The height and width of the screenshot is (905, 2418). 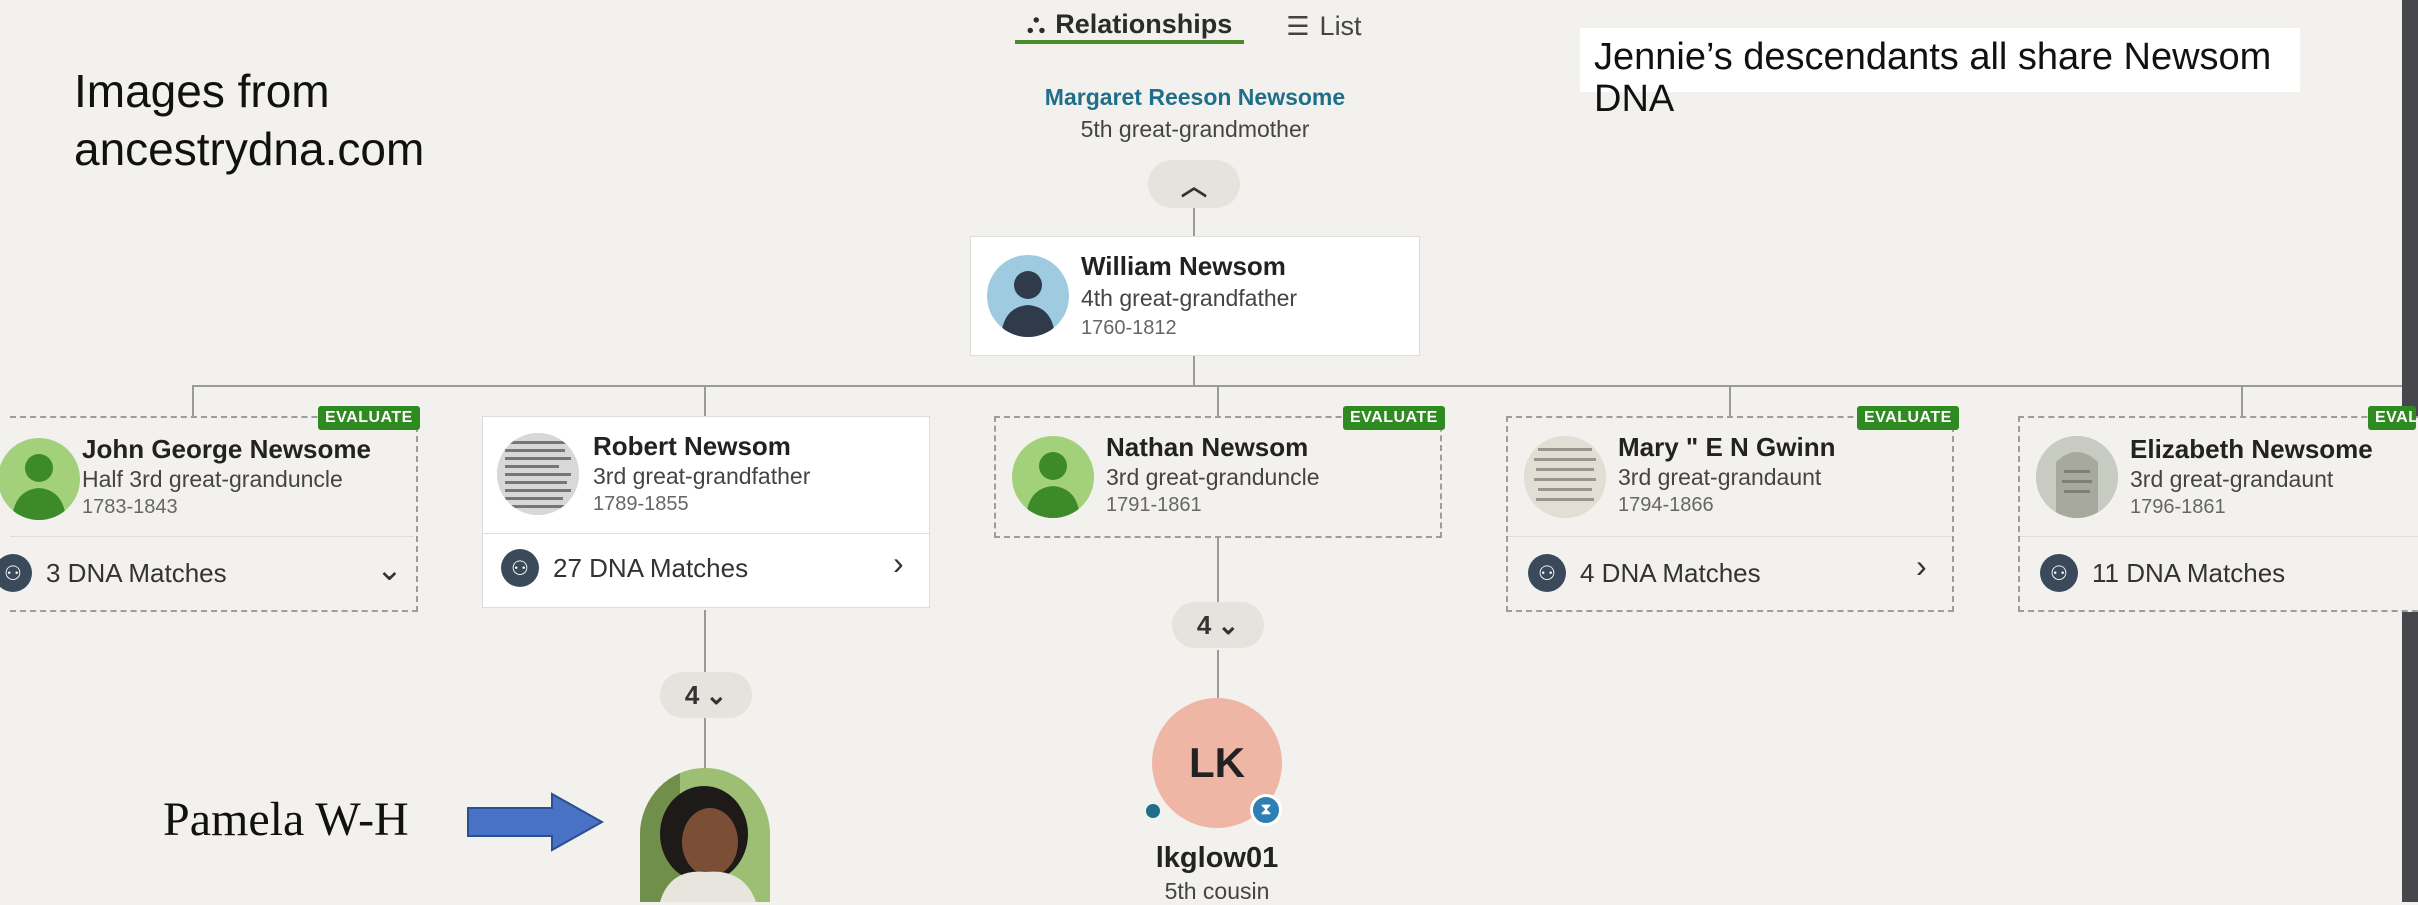 What do you see at coordinates (1036, 23) in the screenshot?
I see `network-icon: ⛬` at bounding box center [1036, 23].